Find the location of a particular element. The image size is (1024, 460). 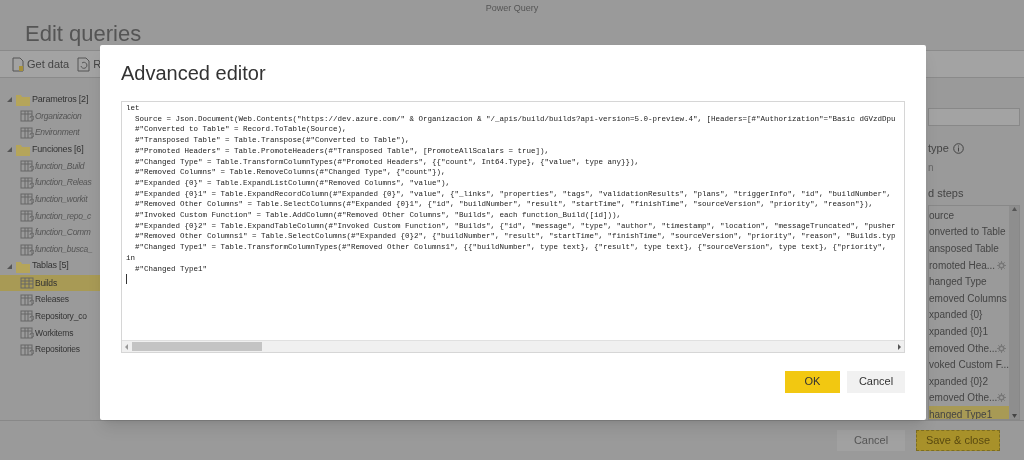

tree-group: Tablas [5] is located at coordinates (50, 266).